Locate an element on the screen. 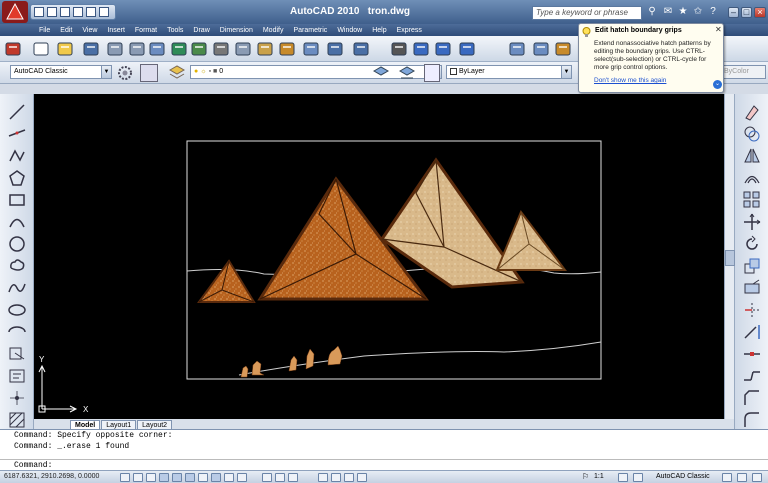 This screenshot has height=483, width=768. publish-dwf-icon is located at coordinates (199, 49).